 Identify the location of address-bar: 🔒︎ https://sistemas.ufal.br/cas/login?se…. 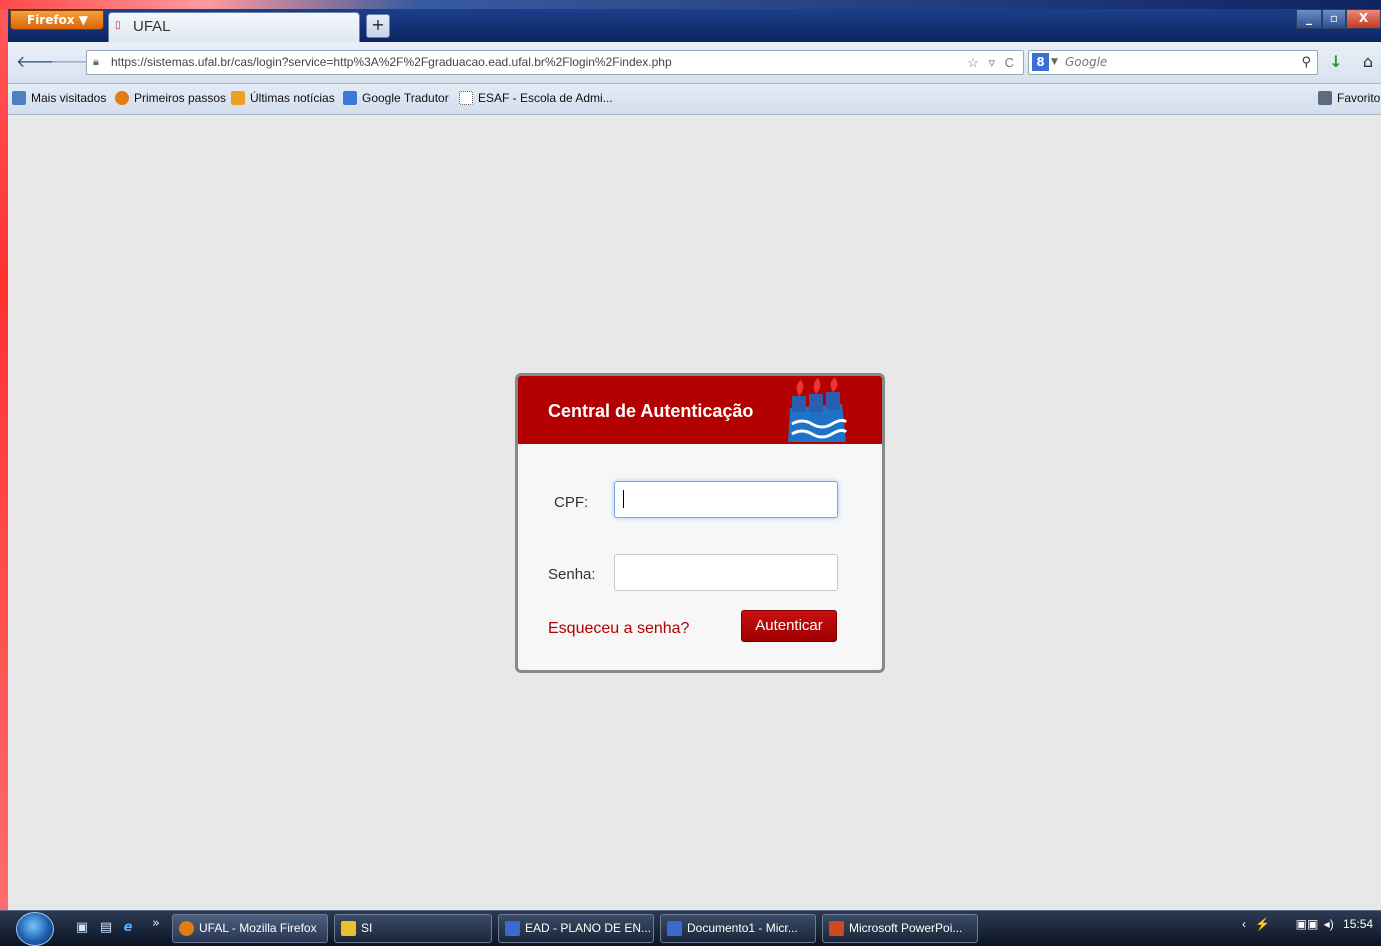
(555, 62).